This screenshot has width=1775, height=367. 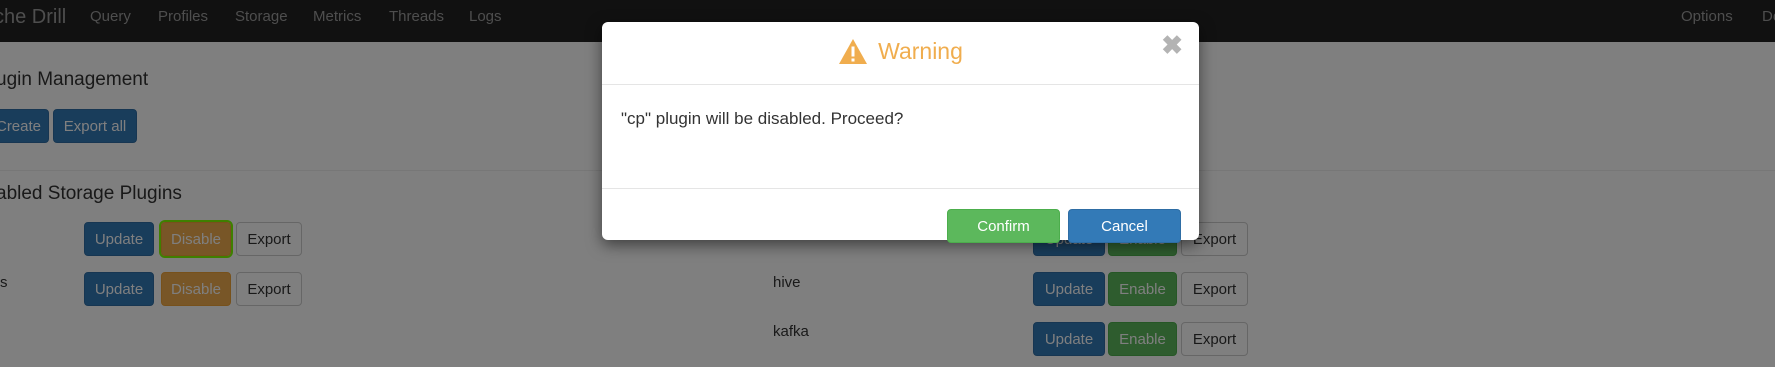 What do you see at coordinates (1172, 45) in the screenshot?
I see `close-icon: ✖` at bounding box center [1172, 45].